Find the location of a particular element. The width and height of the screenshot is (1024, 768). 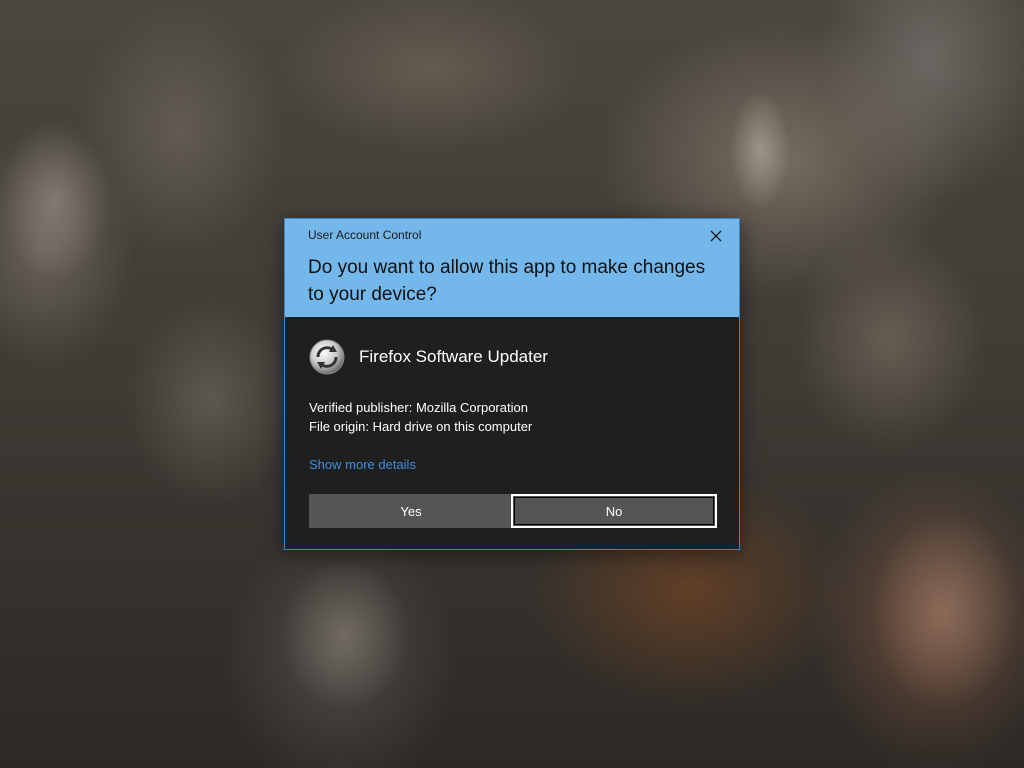

firefox-updater-icon is located at coordinates (327, 357).